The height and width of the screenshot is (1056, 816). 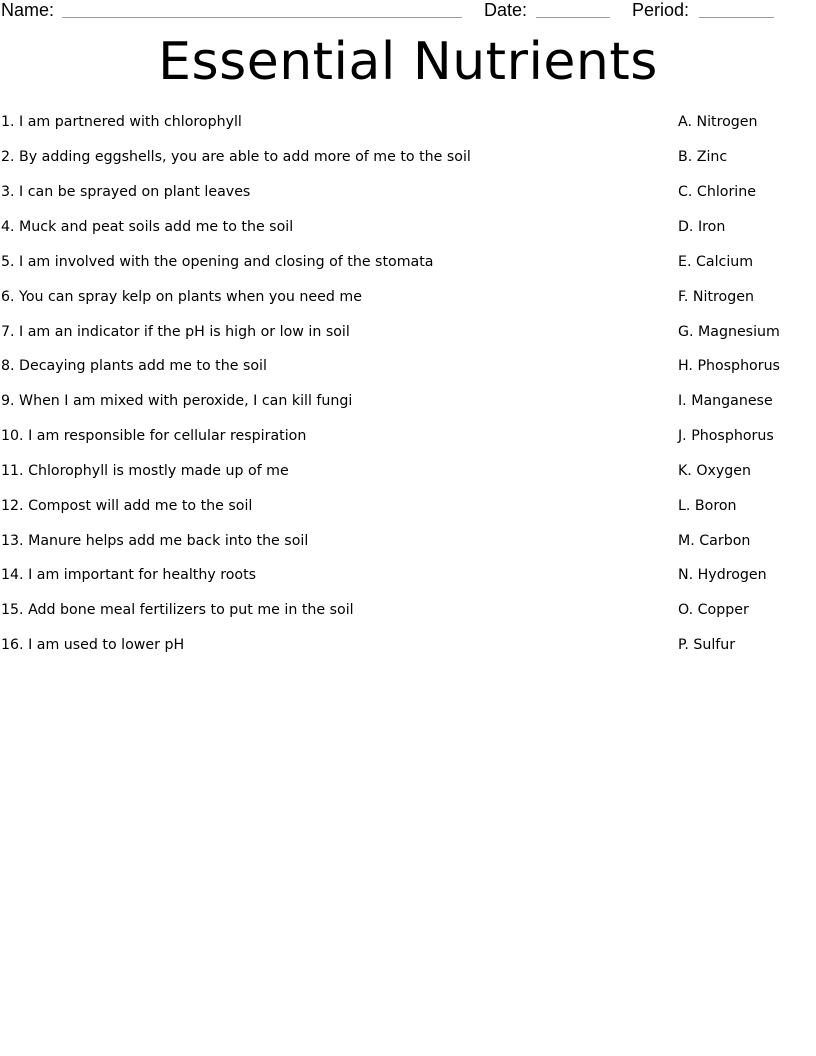 What do you see at coordinates (726, 436) in the screenshot?
I see `answer-option: J. Phosphorus` at bounding box center [726, 436].